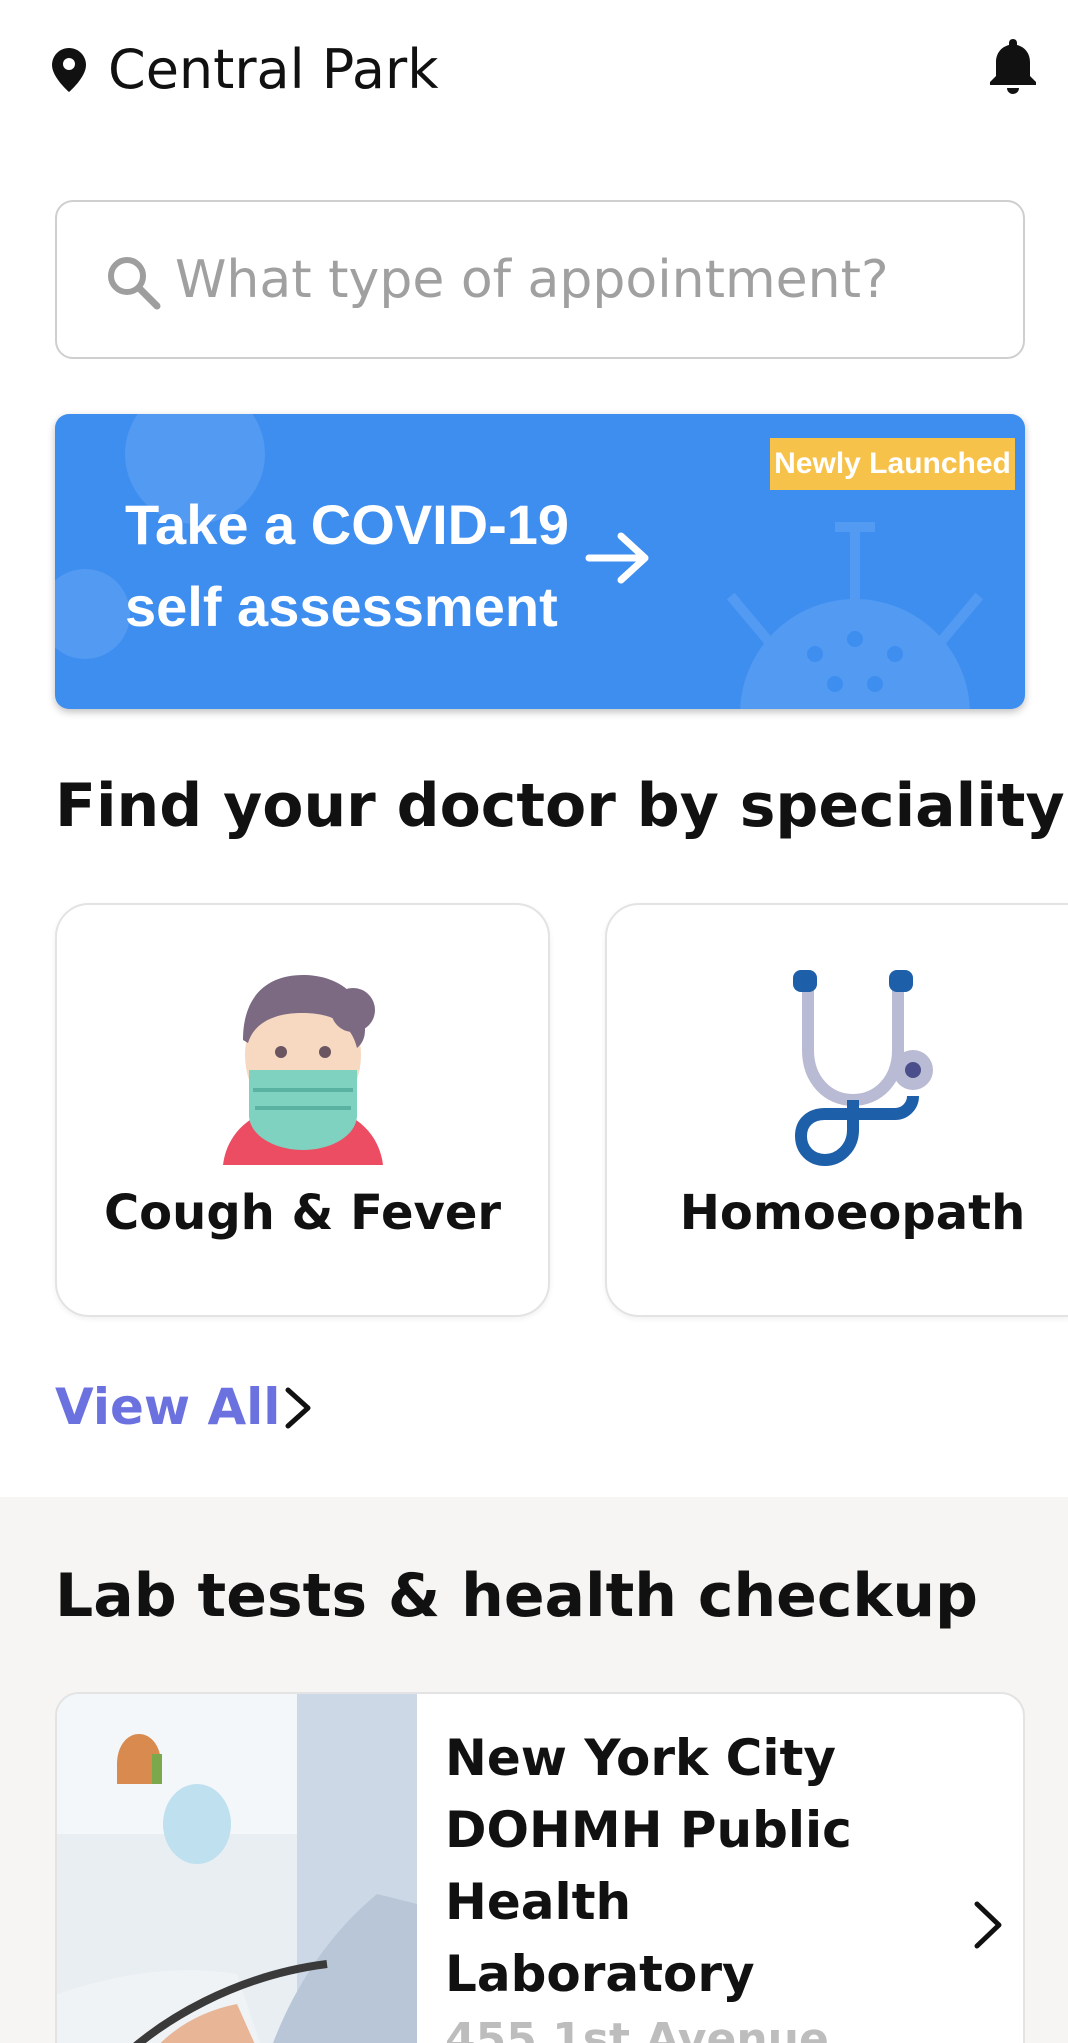  What do you see at coordinates (516, 1596) in the screenshot?
I see `lab-section-title: Lab tests & health checkup` at bounding box center [516, 1596].